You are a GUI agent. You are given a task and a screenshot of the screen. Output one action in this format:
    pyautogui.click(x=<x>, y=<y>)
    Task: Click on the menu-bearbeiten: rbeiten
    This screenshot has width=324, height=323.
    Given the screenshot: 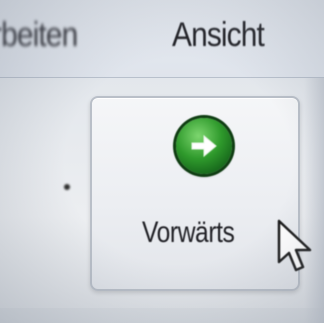 What is the action you would take?
    pyautogui.click(x=39, y=35)
    